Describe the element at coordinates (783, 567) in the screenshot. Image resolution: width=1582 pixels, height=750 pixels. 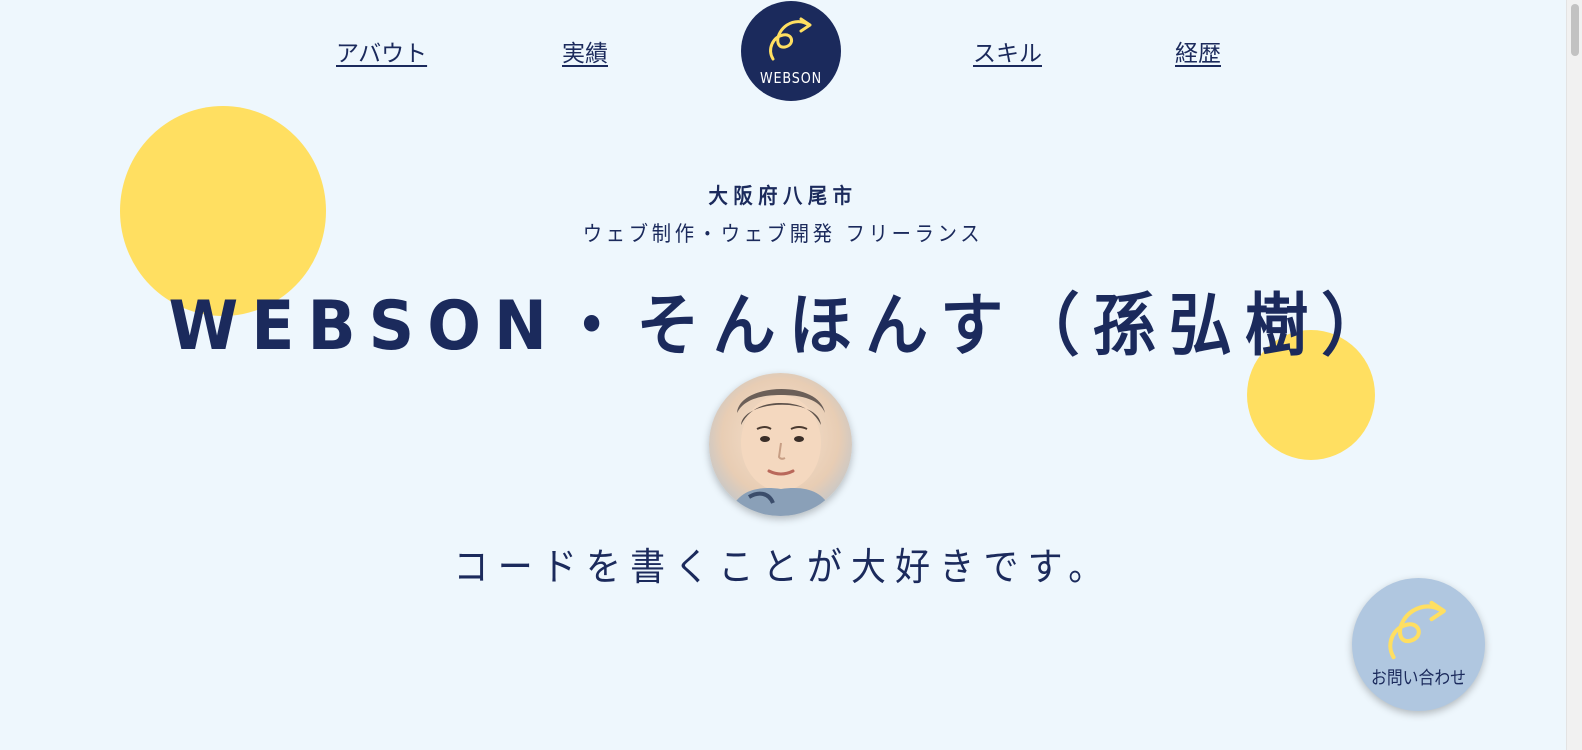
I see `hero-tagline: コードを書くことが大好きです。` at that location.